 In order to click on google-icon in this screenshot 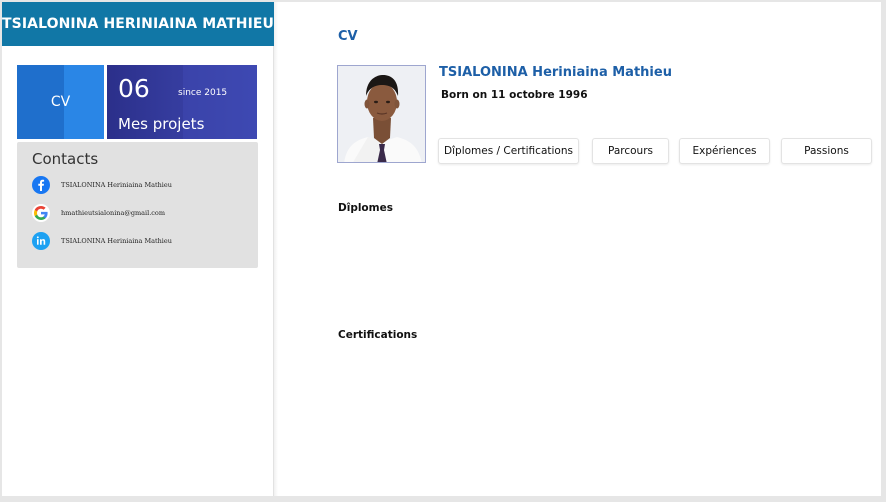, I will do `click(41, 213)`.